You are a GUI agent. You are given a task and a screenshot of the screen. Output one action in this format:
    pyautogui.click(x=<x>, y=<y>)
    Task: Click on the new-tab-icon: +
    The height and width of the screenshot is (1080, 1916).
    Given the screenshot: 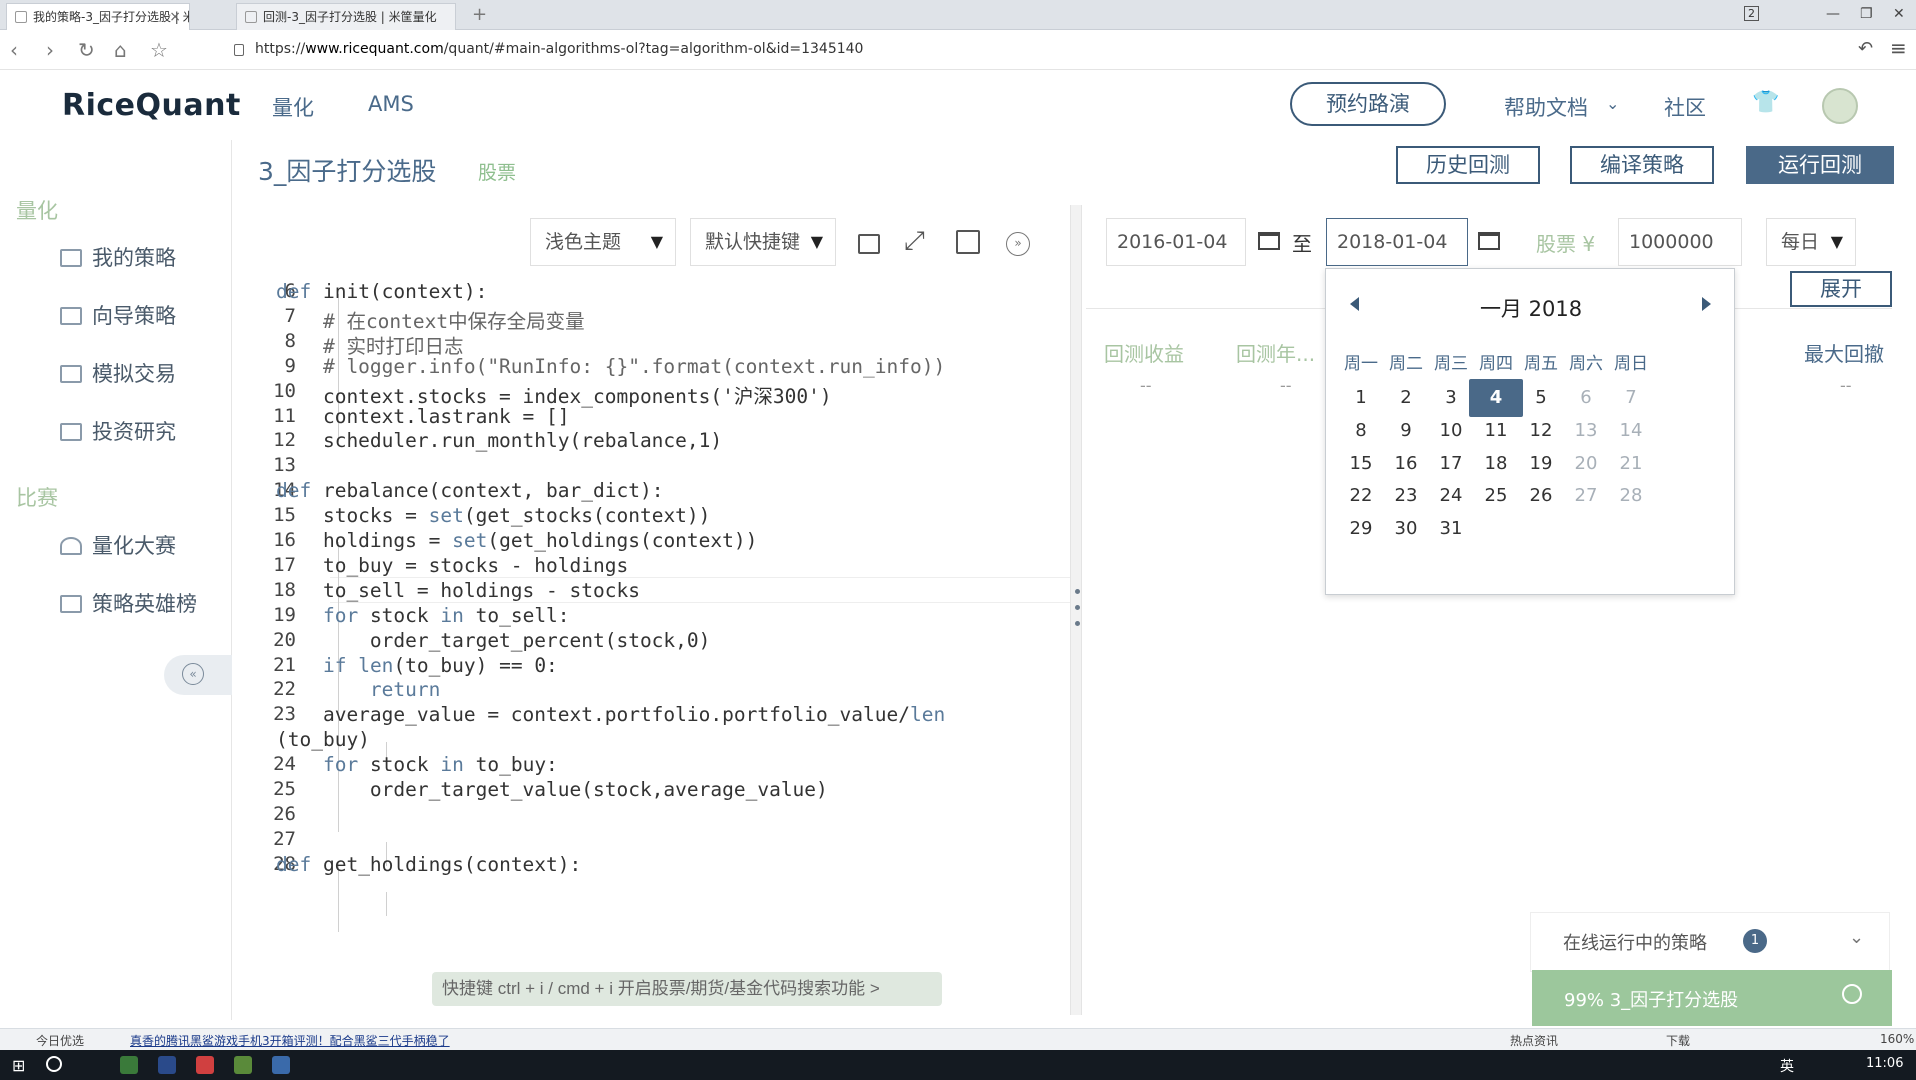 What is the action you would take?
    pyautogui.click(x=479, y=14)
    